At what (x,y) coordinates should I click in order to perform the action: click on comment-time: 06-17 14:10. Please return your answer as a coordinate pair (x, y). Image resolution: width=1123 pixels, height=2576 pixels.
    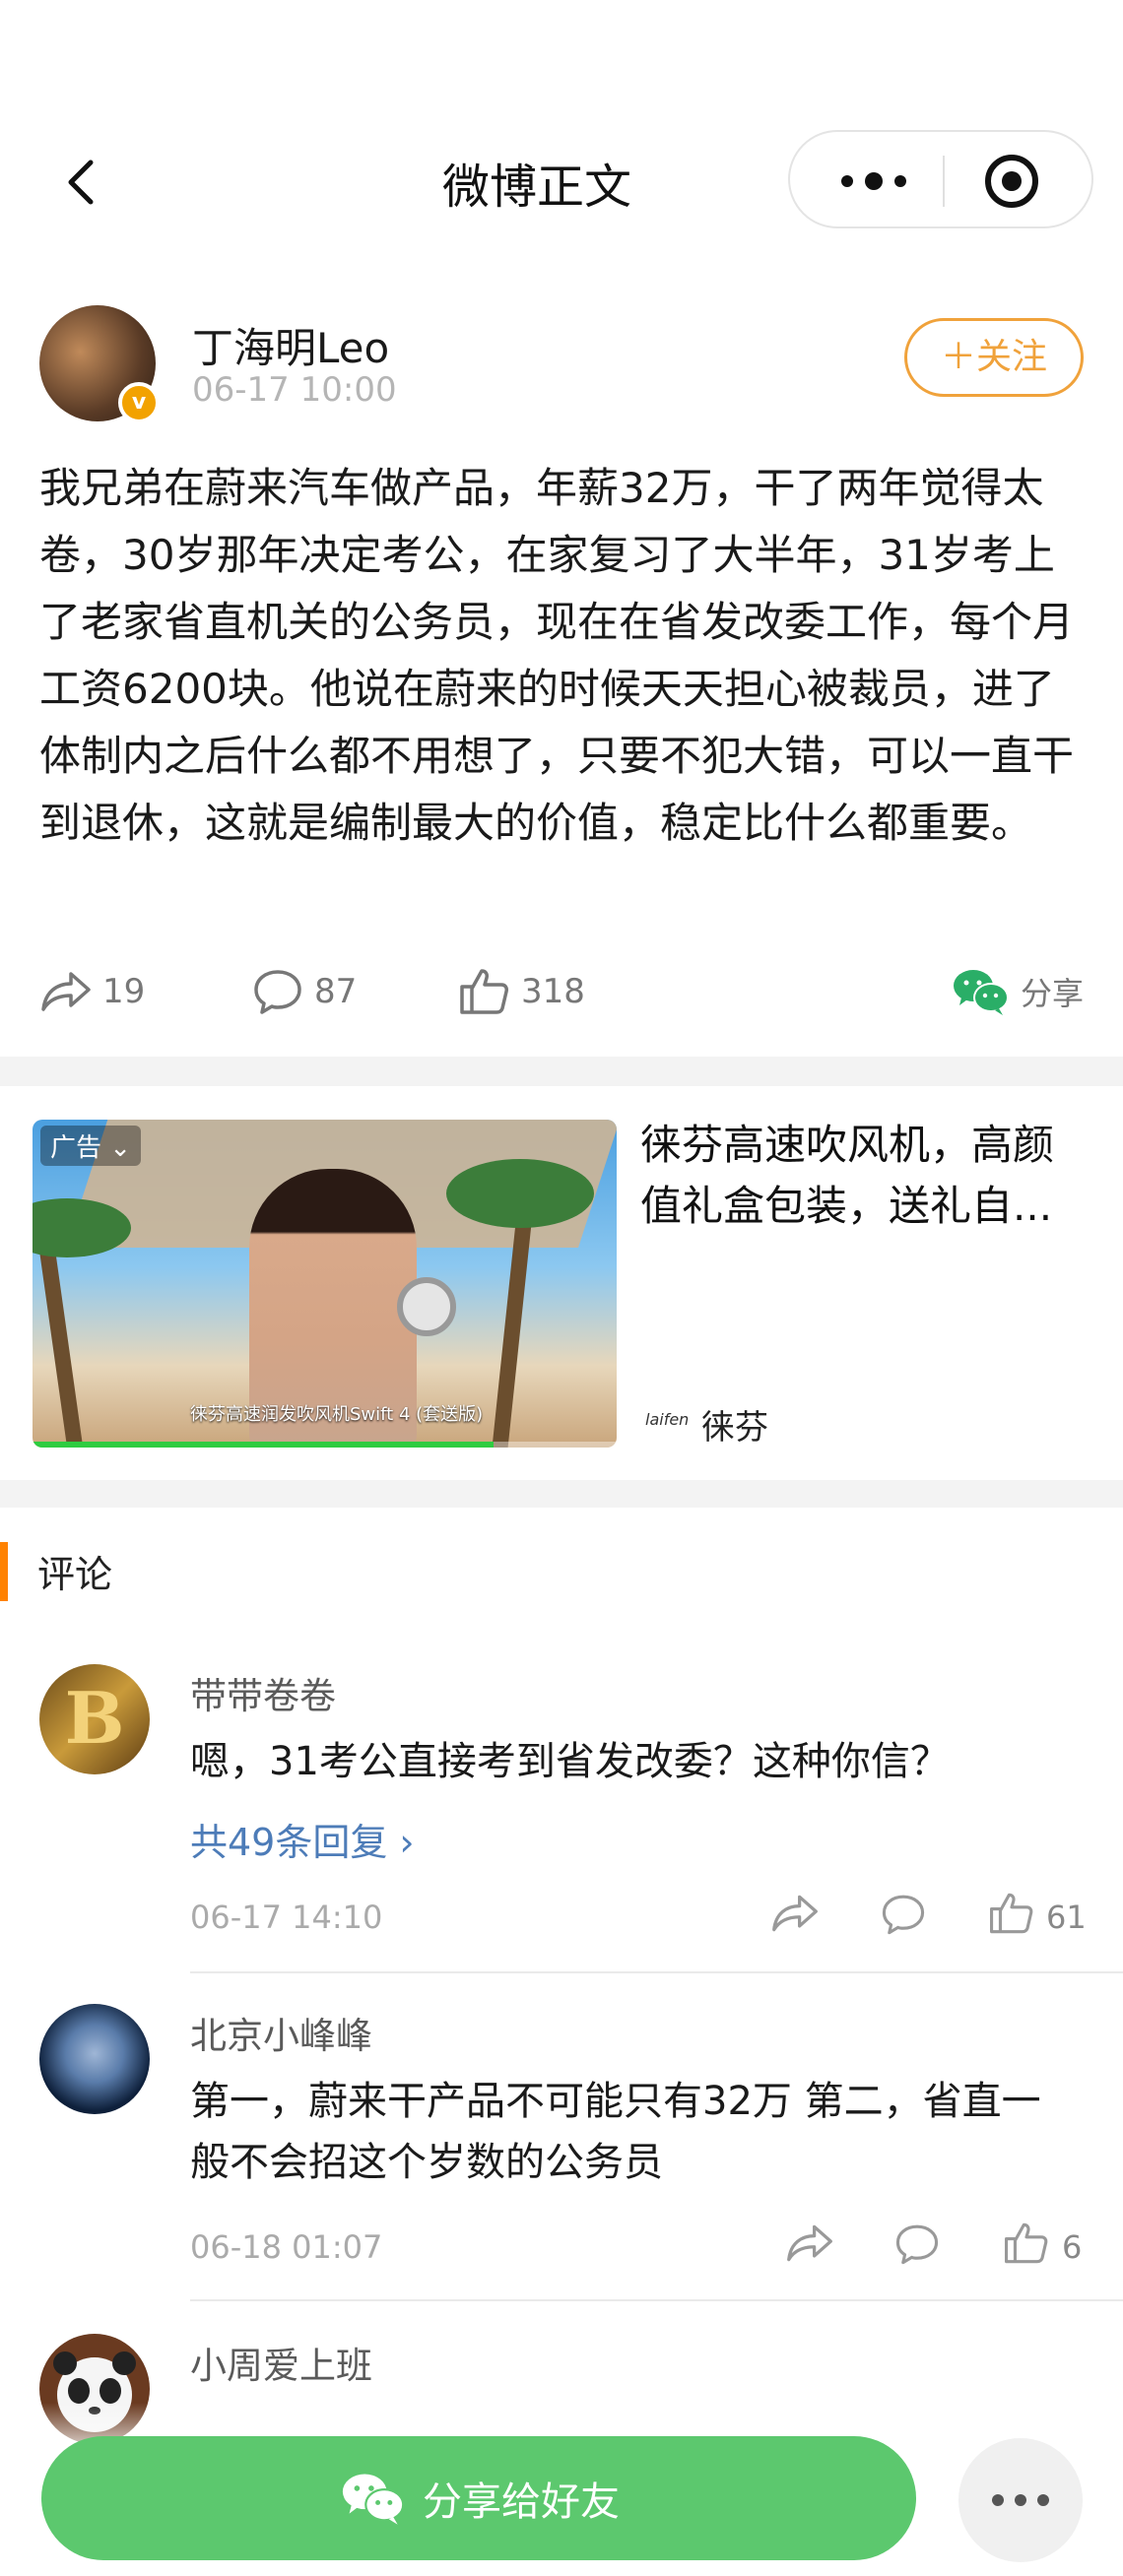
    Looking at the image, I should click on (286, 1917).